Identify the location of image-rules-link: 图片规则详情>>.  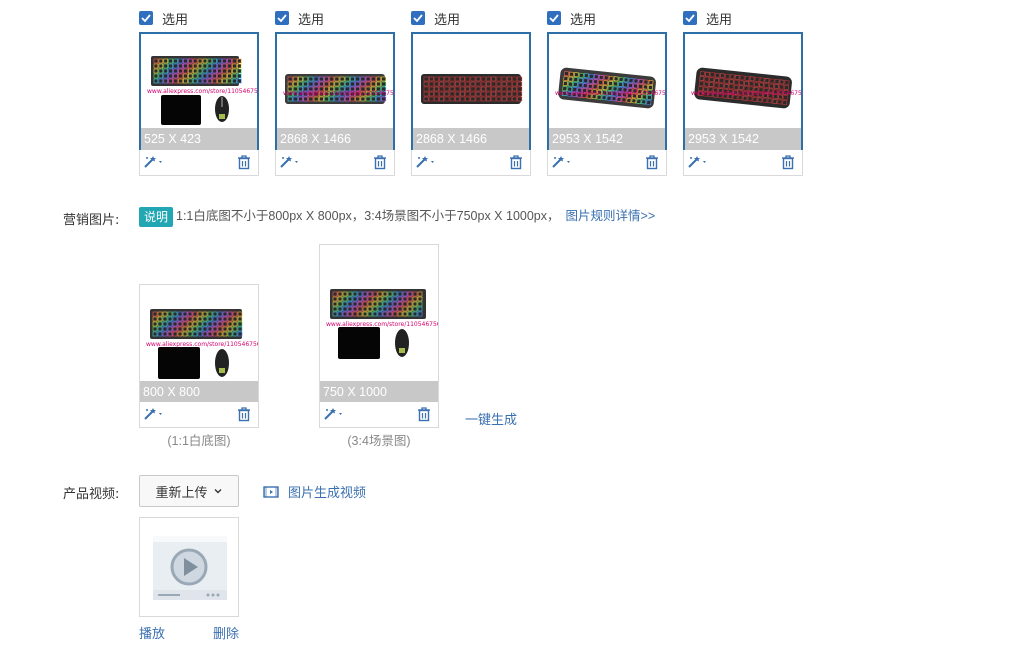
(611, 216).